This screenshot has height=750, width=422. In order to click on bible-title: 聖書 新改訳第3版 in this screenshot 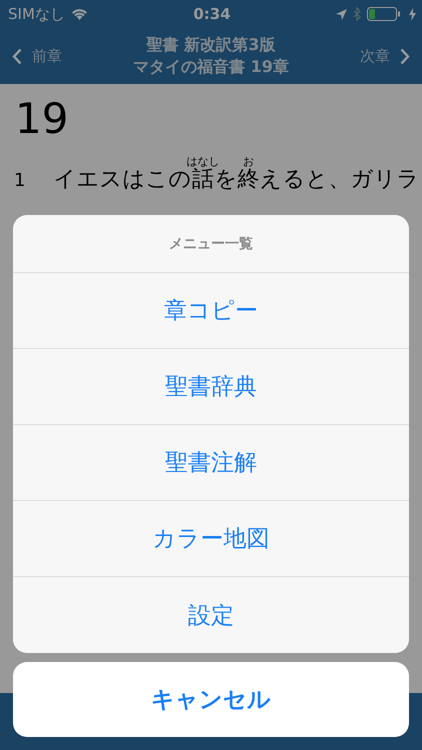, I will do `click(211, 45)`.